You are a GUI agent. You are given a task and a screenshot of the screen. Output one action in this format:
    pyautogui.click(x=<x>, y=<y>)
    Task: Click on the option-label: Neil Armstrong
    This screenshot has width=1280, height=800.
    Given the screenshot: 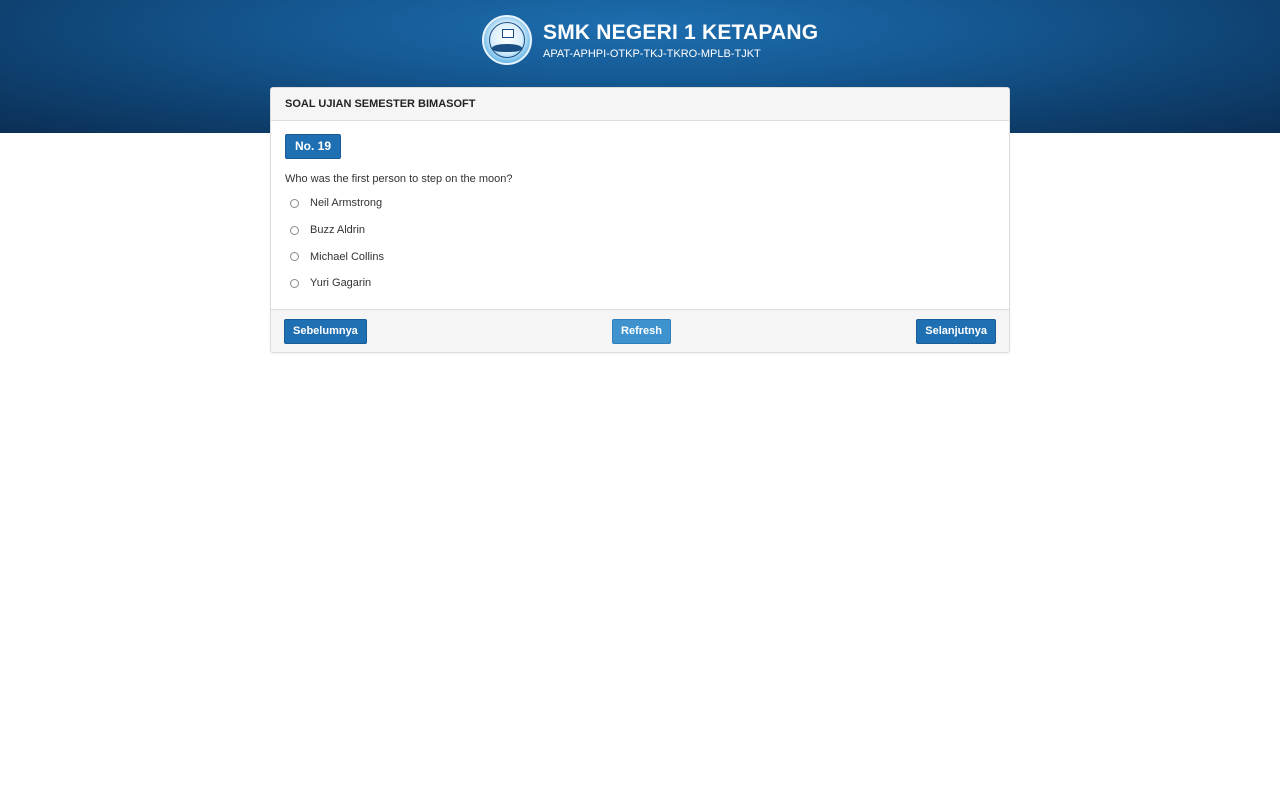 What is the action you would take?
    pyautogui.click(x=346, y=203)
    